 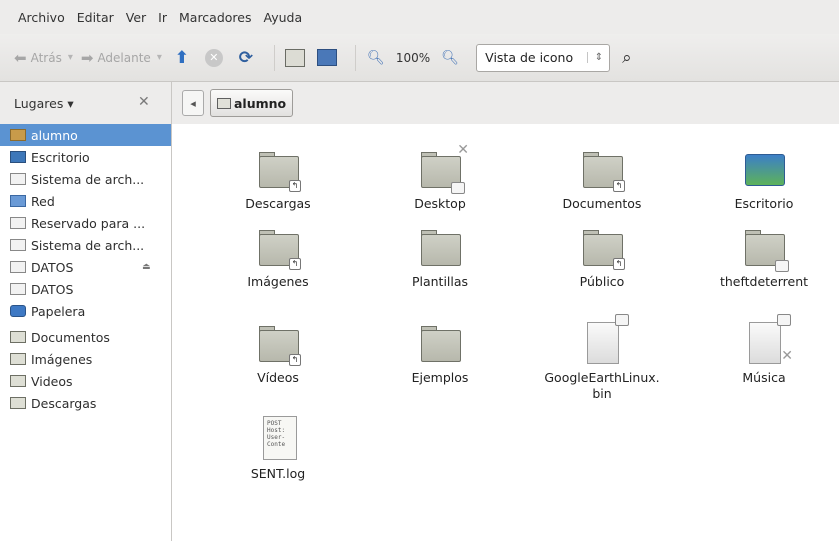 I want to click on close-icon: ✕, so click(x=144, y=102).